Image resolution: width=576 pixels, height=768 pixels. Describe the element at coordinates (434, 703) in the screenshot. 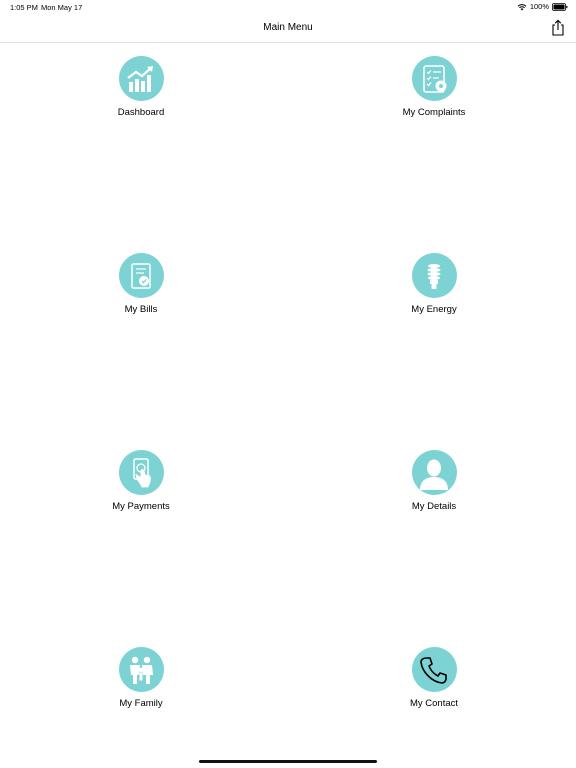

I see `menu-label: My Contact` at that location.